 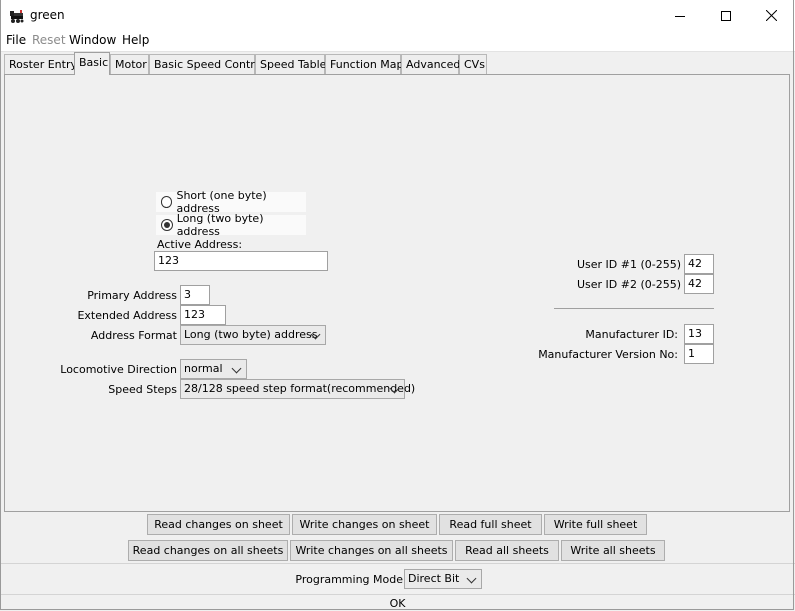 I want to click on window-title: green, so click(x=47, y=15).